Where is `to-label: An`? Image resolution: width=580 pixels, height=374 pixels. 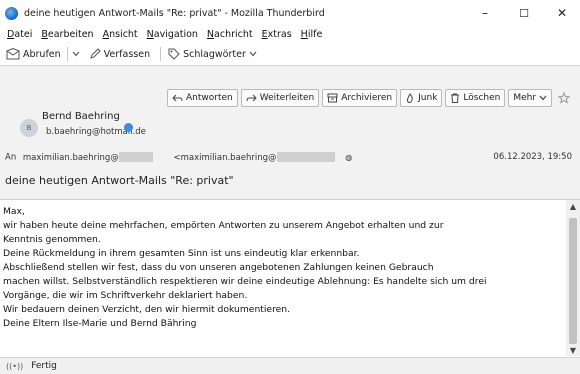
to-label: An is located at coordinates (11, 157).